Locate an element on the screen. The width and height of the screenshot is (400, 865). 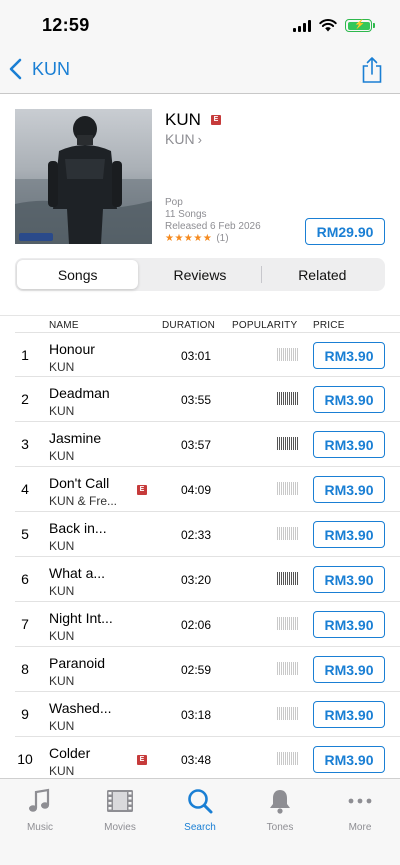
track-title: Don't Call is located at coordinates (79, 483).